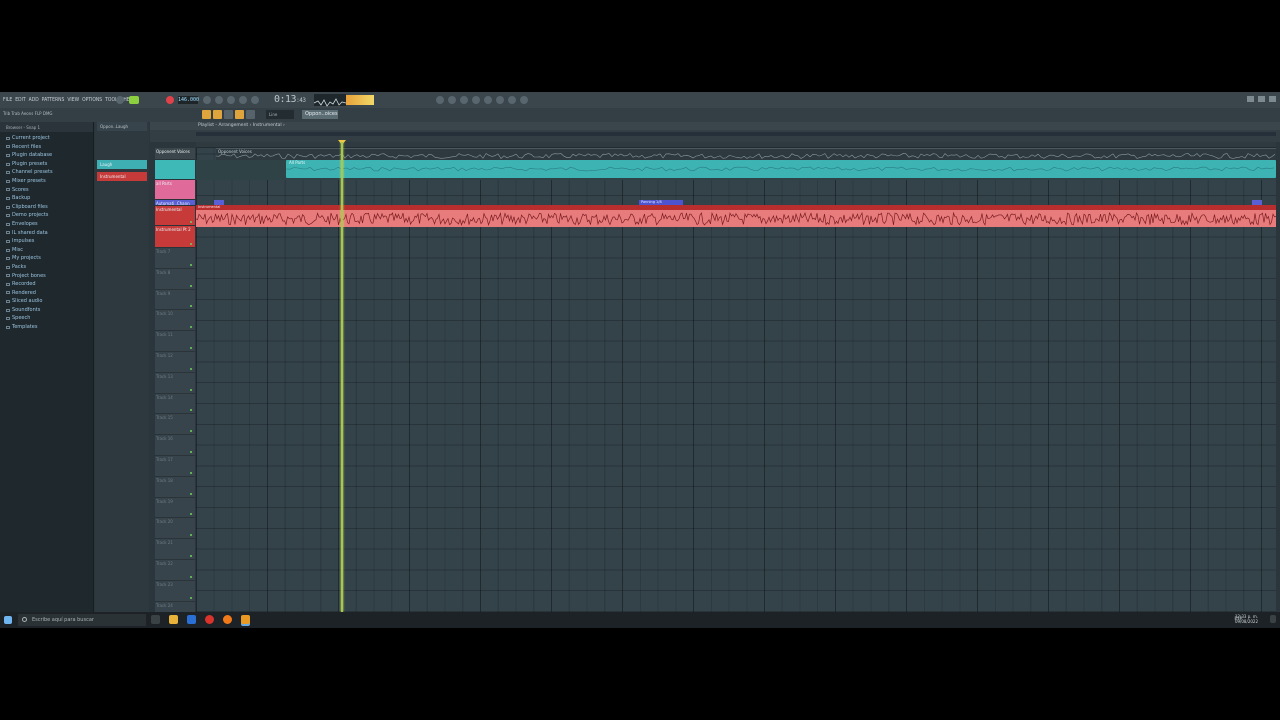  What do you see at coordinates (7, 100) in the screenshot?
I see `menu-file: FILE` at bounding box center [7, 100].